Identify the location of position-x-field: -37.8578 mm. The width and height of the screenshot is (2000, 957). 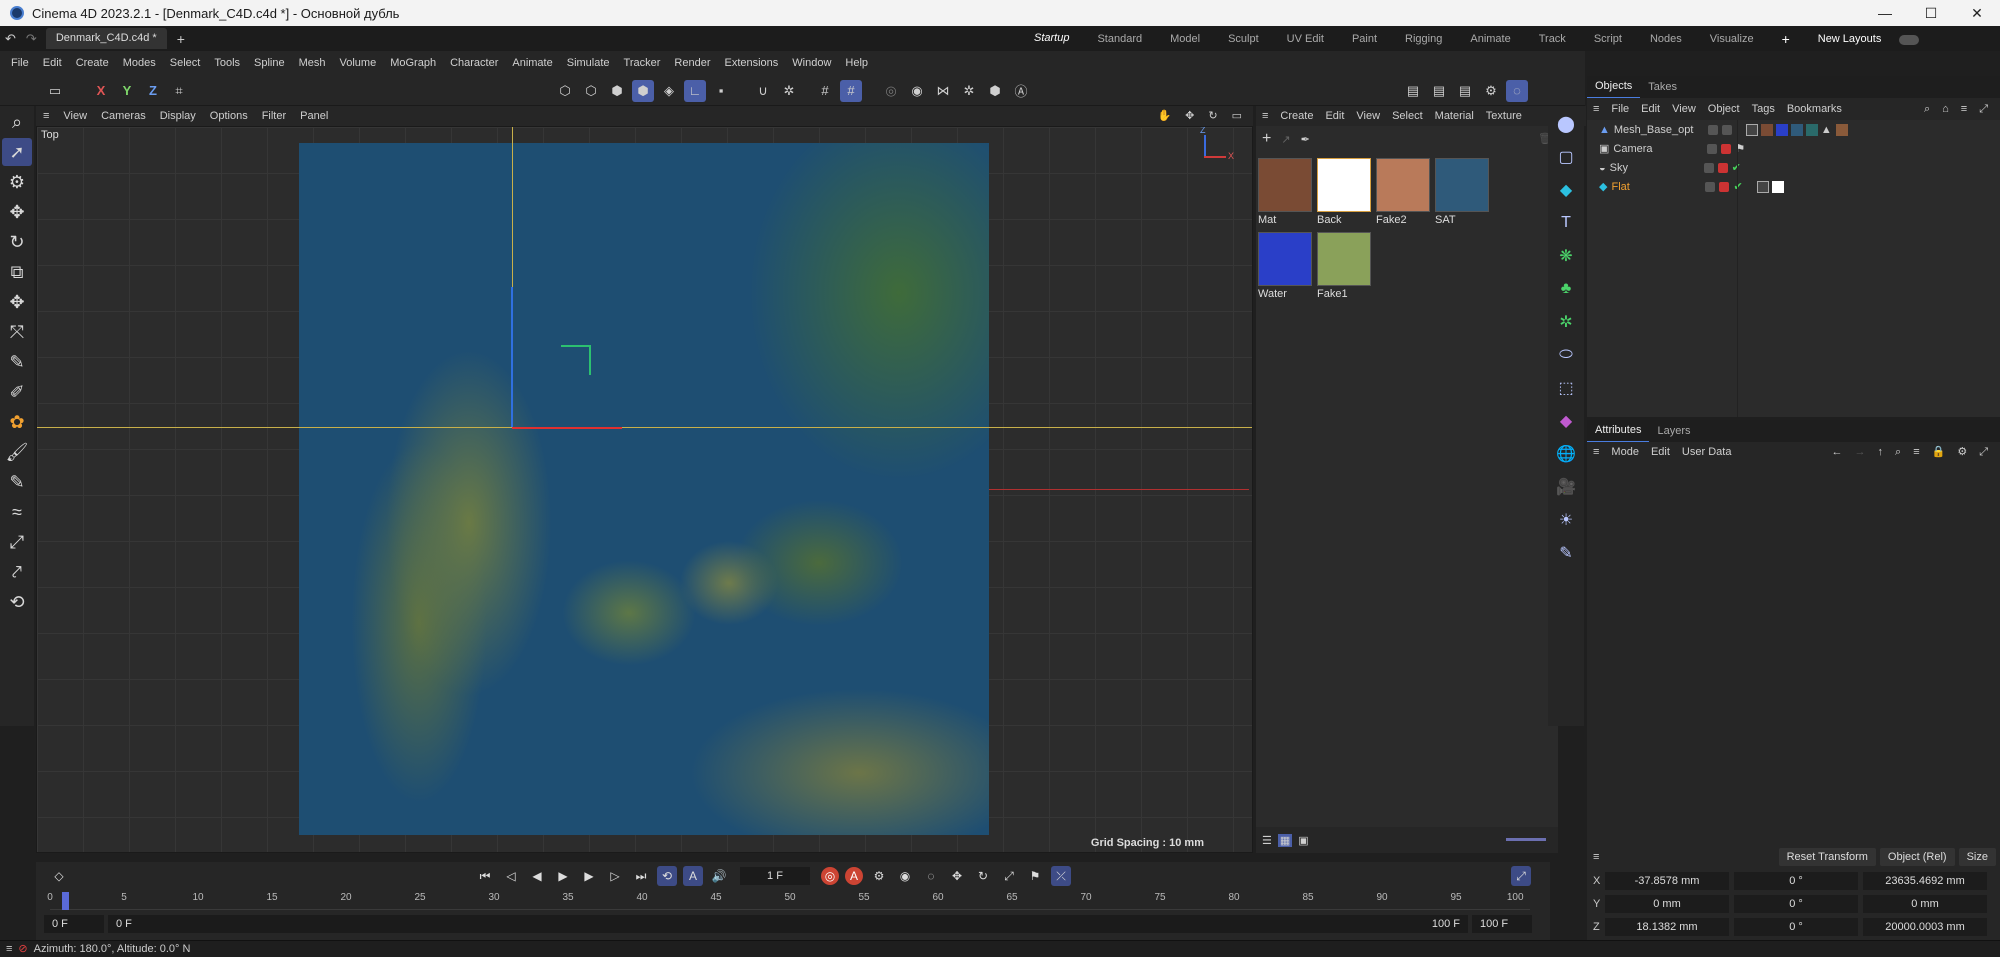
(1667, 880).